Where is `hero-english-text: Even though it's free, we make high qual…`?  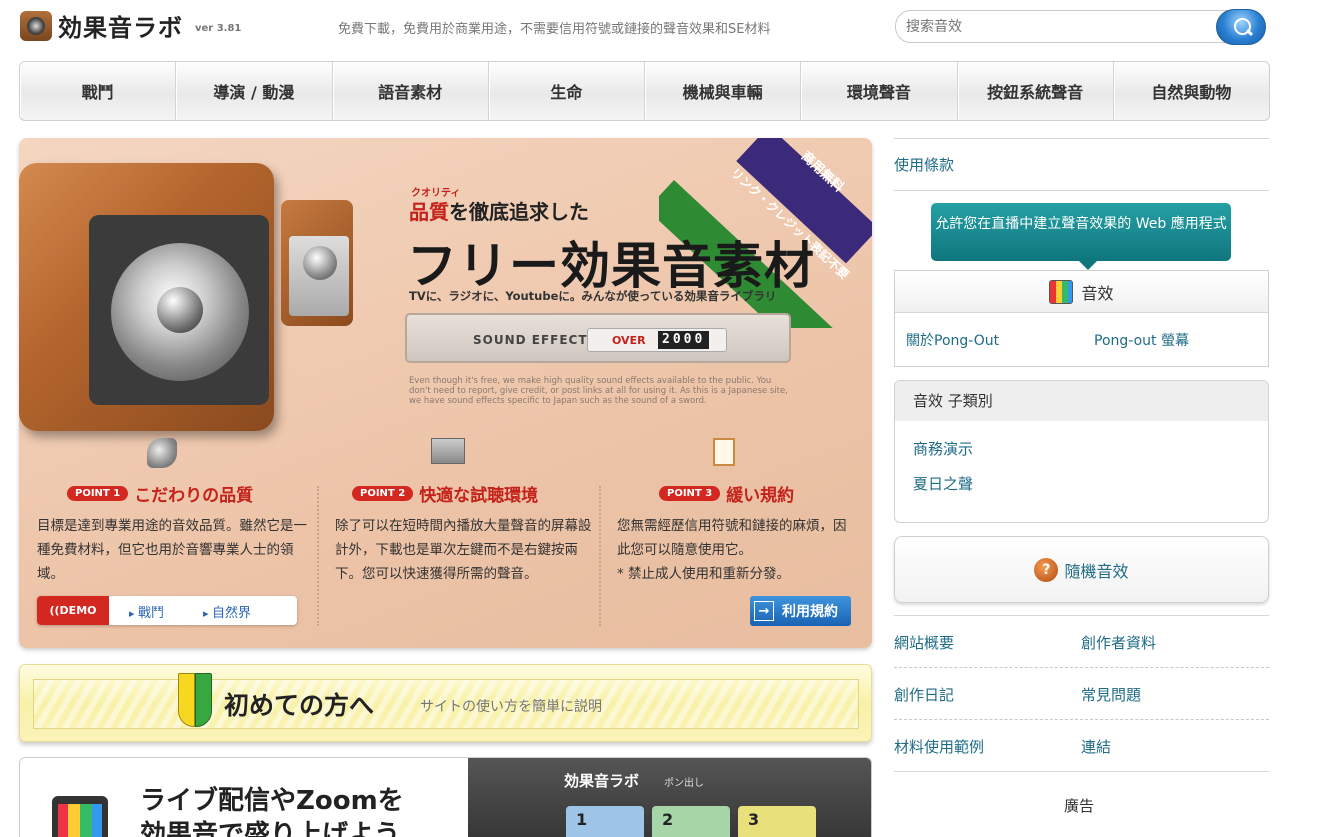
hero-english-text: Even though it's free, we make high qual… is located at coordinates (598, 391).